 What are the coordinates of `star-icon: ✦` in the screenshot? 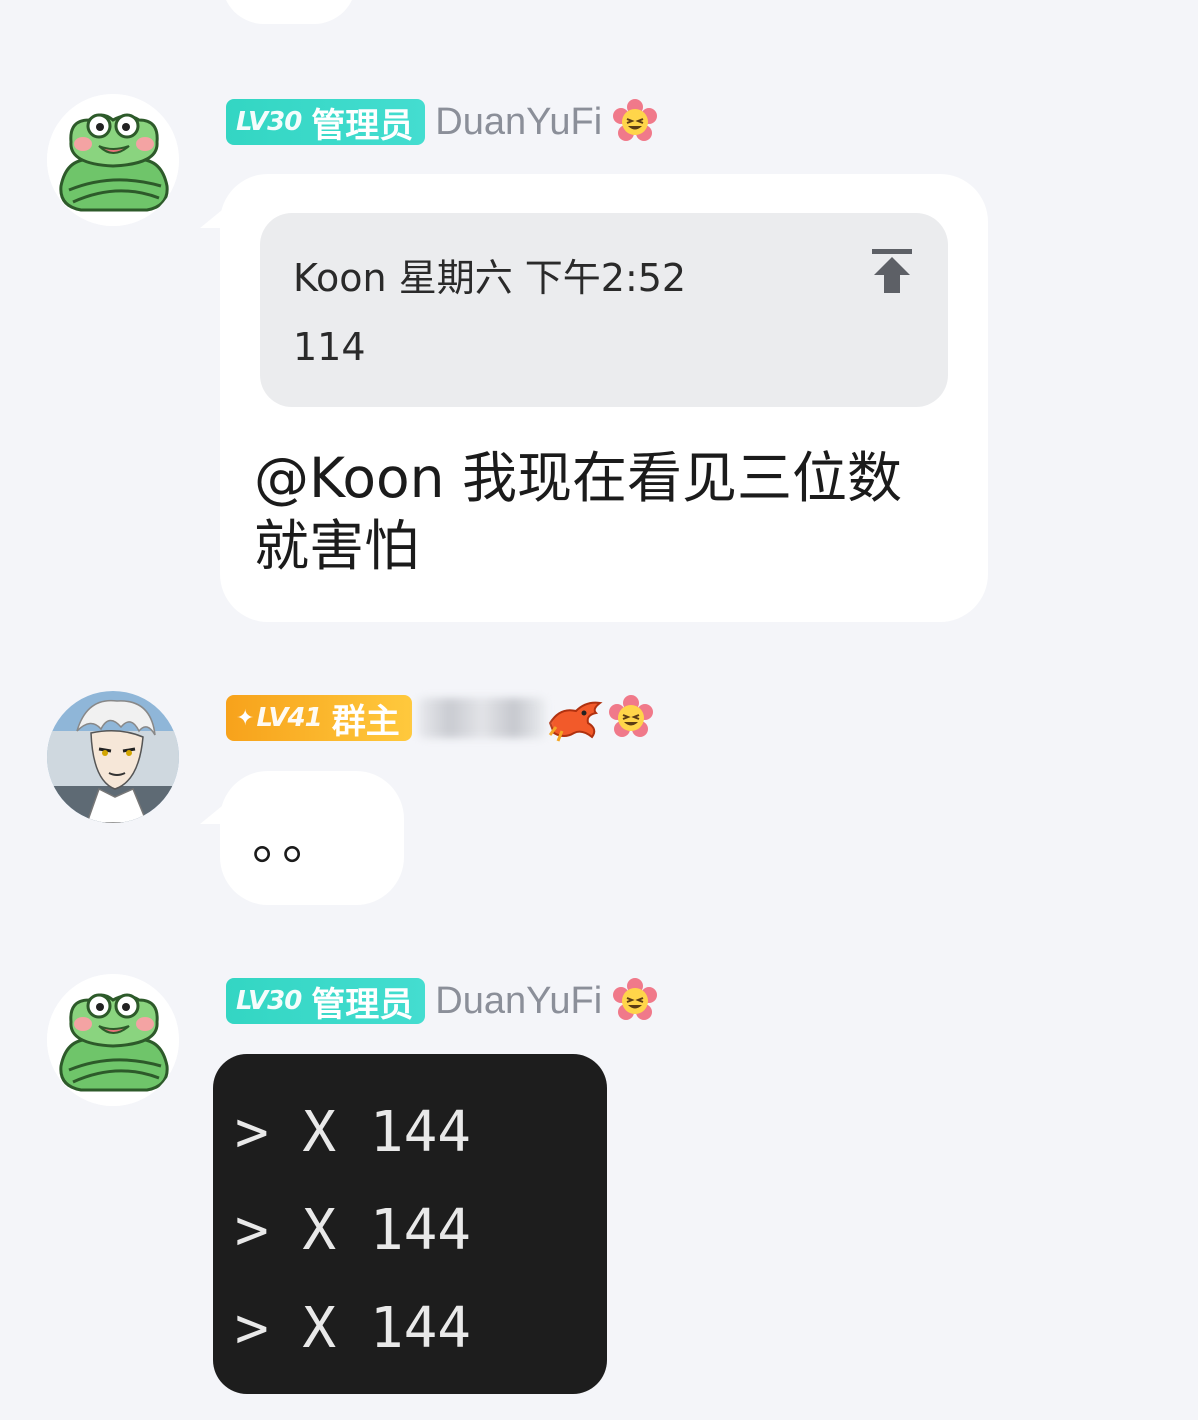 It's located at (245, 718).